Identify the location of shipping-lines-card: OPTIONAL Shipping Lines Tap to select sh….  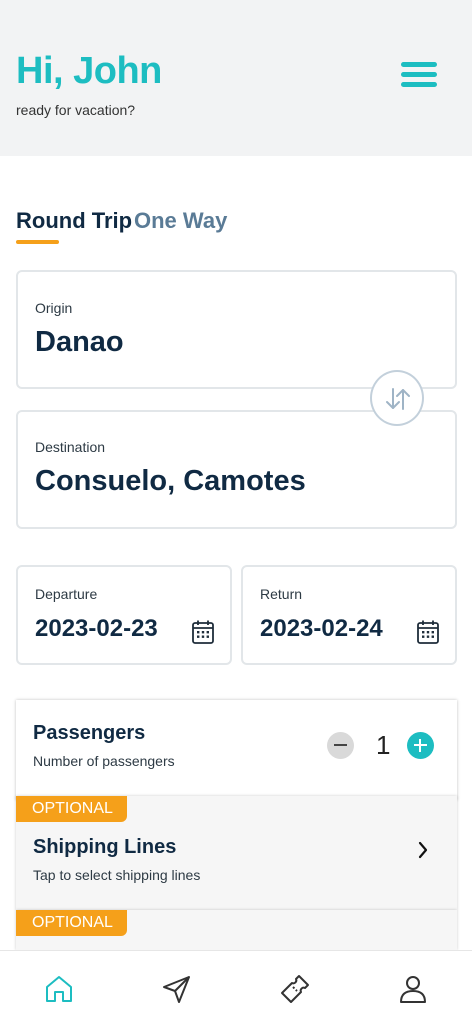
(236, 853).